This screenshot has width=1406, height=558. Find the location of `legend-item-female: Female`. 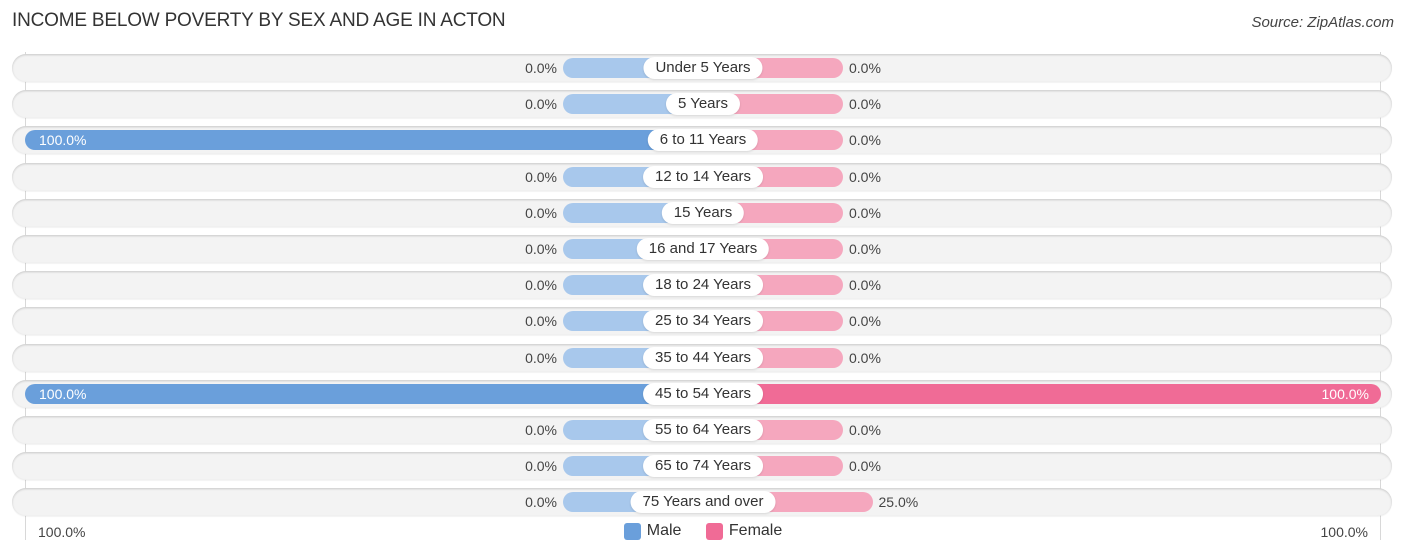

legend-item-female: Female is located at coordinates (744, 531).